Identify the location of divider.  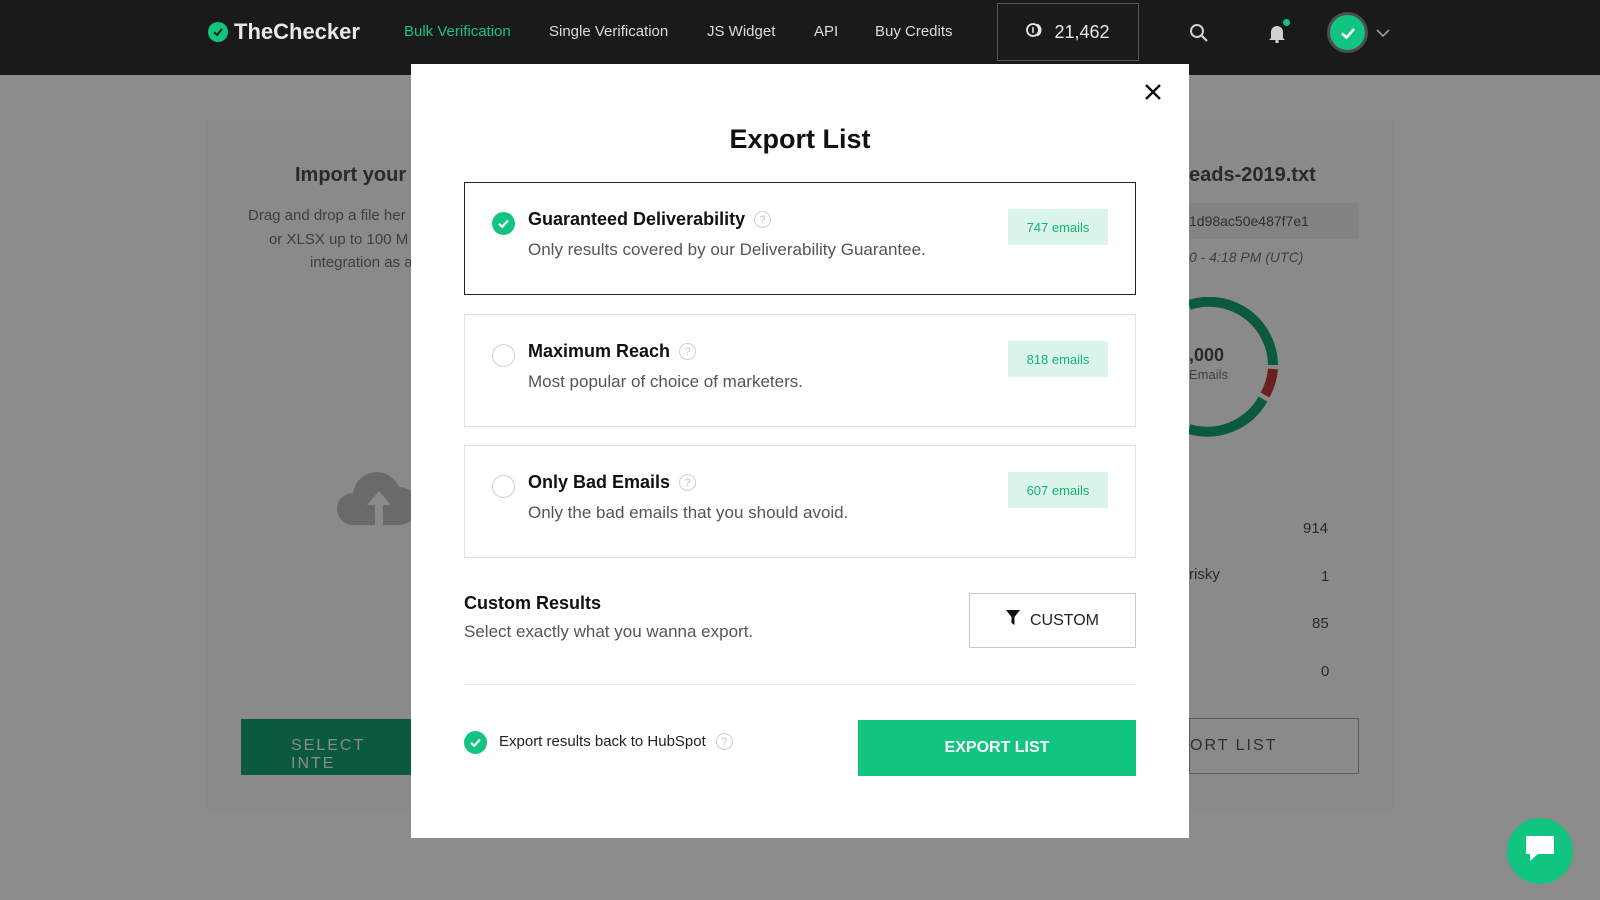
(800, 684).